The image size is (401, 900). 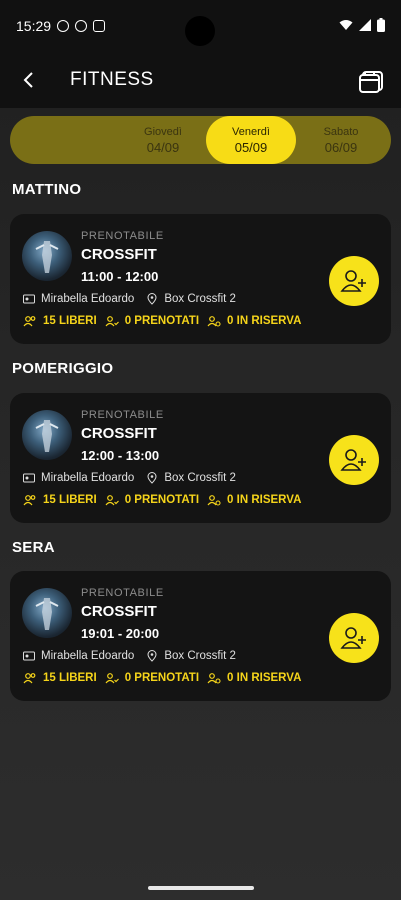 I want to click on section-title-evening: SERA, so click(x=33, y=547).